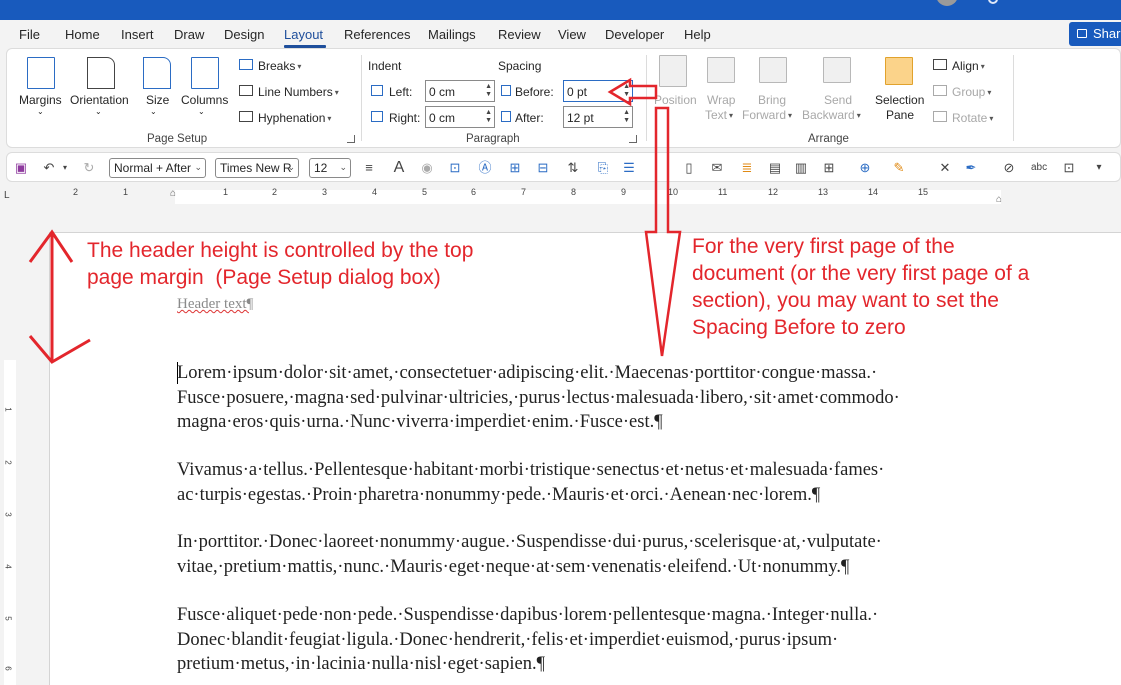 The height and width of the screenshot is (685, 1121). Describe the element at coordinates (21, 168) in the screenshot. I see `save-icon: ▣` at that location.